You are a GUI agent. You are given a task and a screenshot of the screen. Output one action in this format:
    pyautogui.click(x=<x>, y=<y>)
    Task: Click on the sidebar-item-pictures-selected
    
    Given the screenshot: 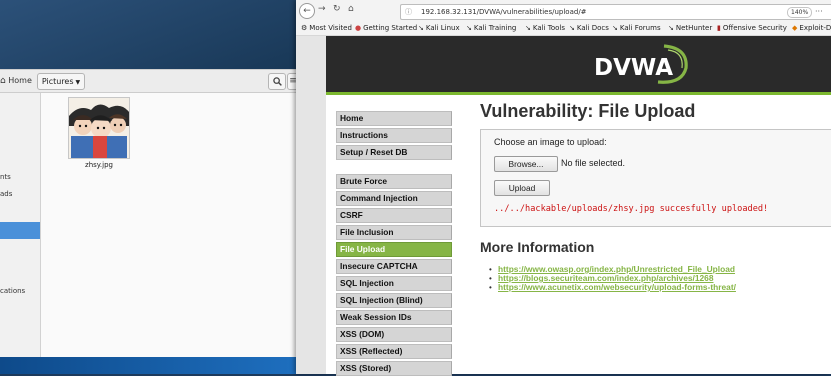 What is the action you would take?
    pyautogui.click(x=20, y=230)
    